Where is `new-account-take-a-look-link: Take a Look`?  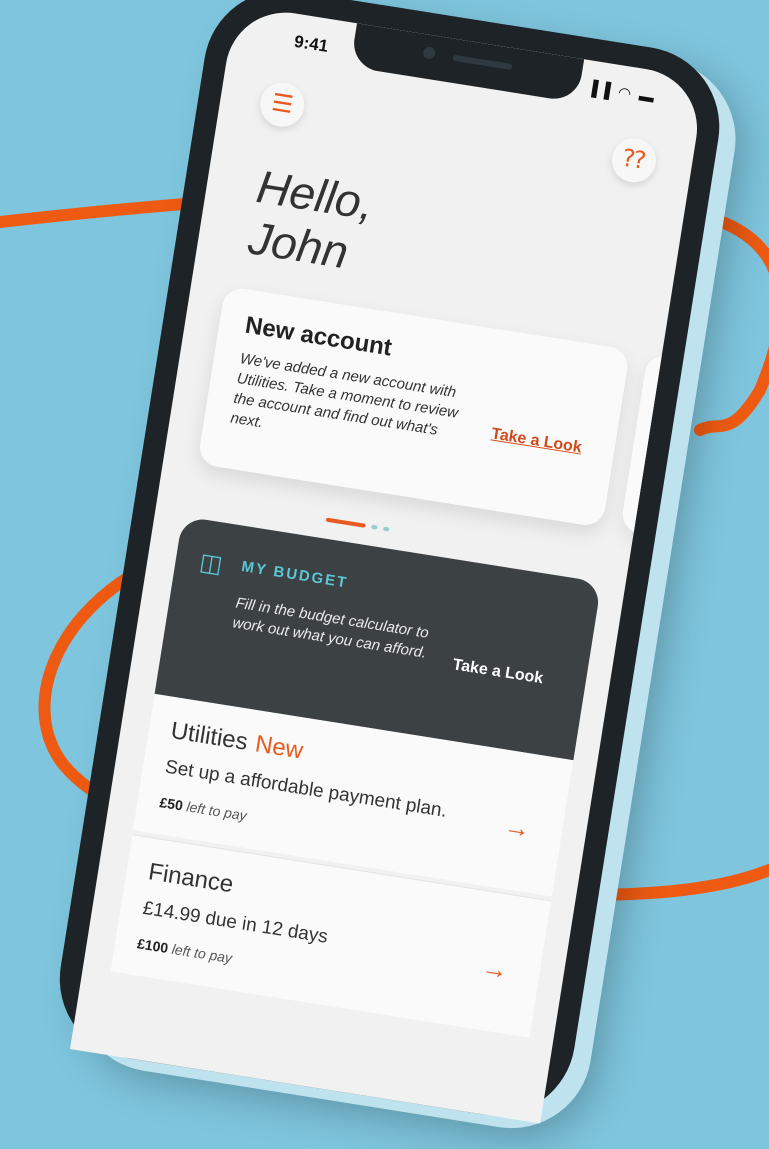 new-account-take-a-look-link: Take a Look is located at coordinates (536, 441).